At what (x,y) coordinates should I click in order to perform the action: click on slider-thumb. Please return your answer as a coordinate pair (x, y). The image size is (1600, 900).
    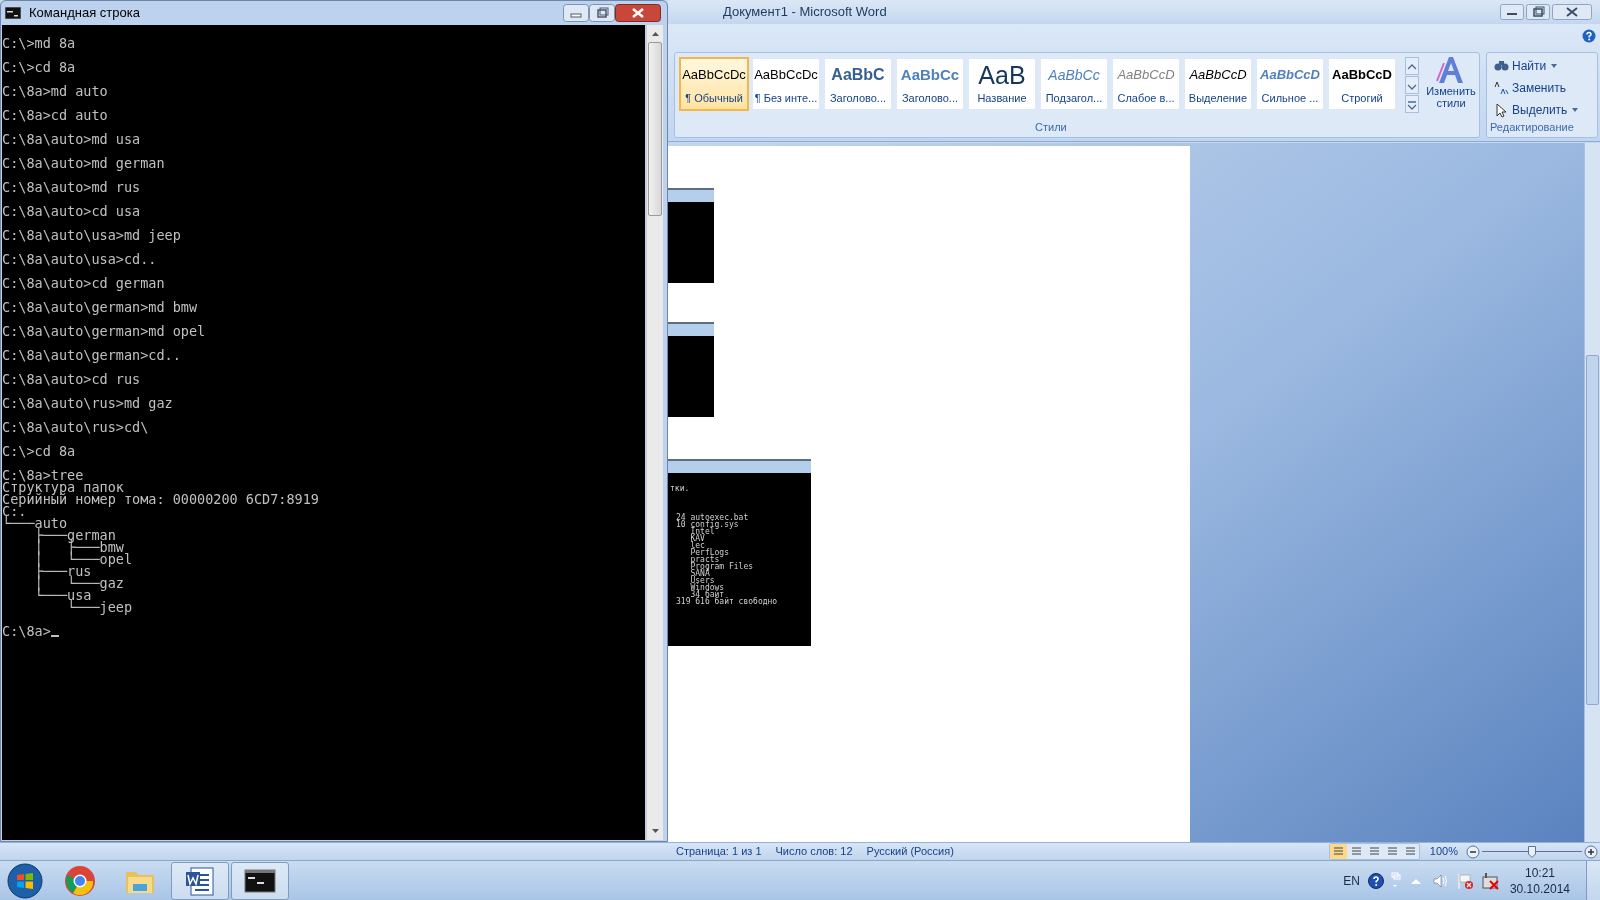
    Looking at the image, I should click on (1532, 851).